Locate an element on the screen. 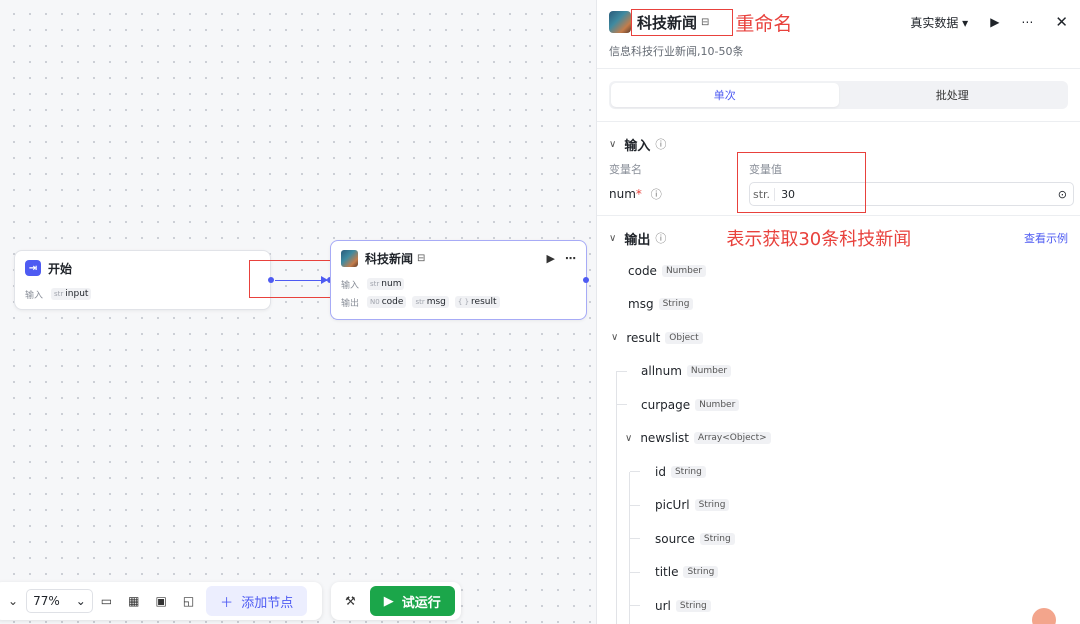 Image resolution: width=1080 pixels, height=624 pixels. chevron-down-icon: ⌄ is located at coordinates (80, 601).